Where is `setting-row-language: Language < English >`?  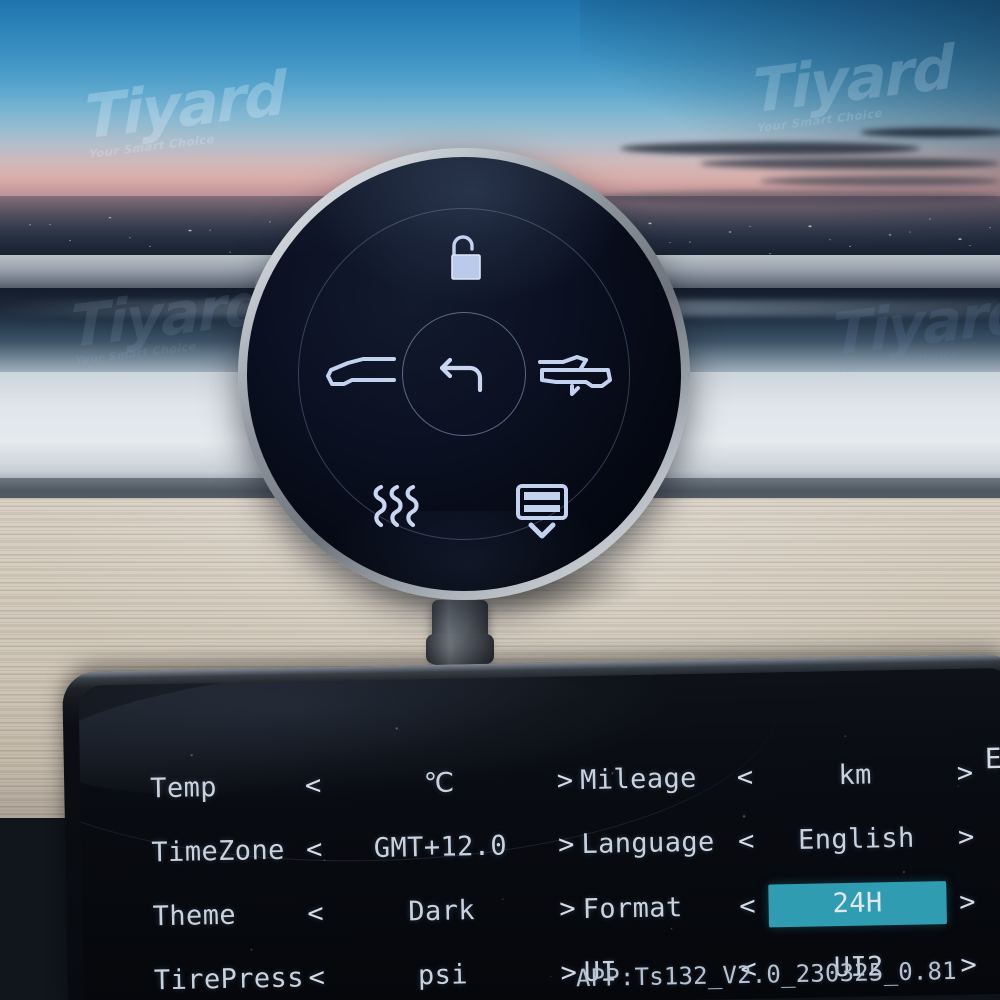 setting-row-language: Language < English > is located at coordinates (781, 840).